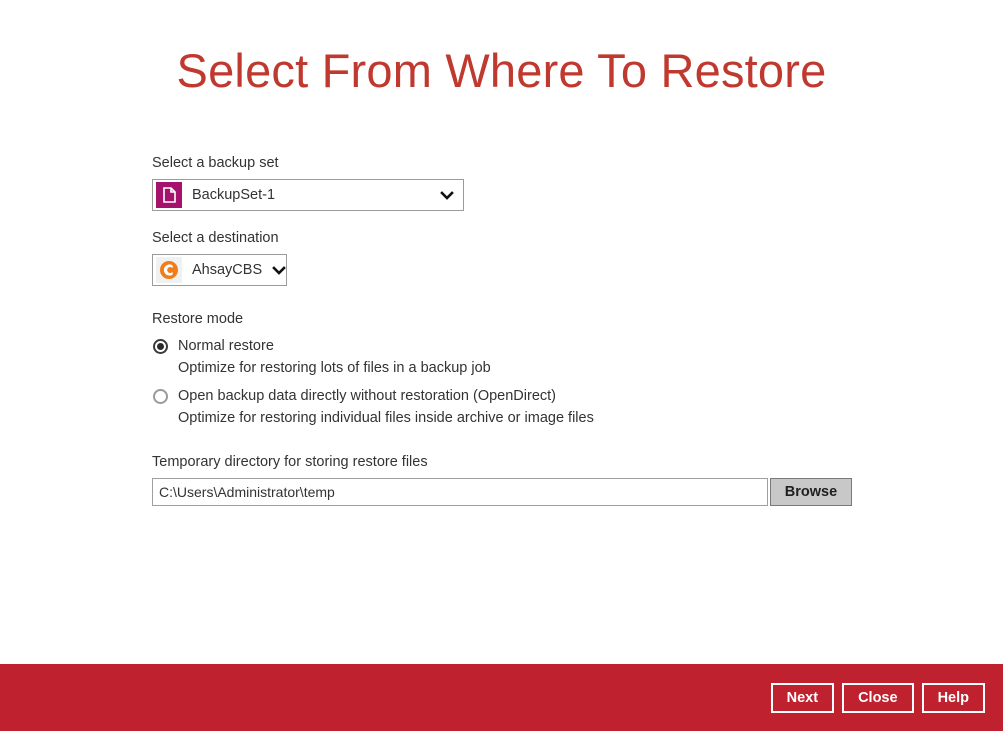 The width and height of the screenshot is (1003, 731). I want to click on close-button: Close, so click(878, 697).